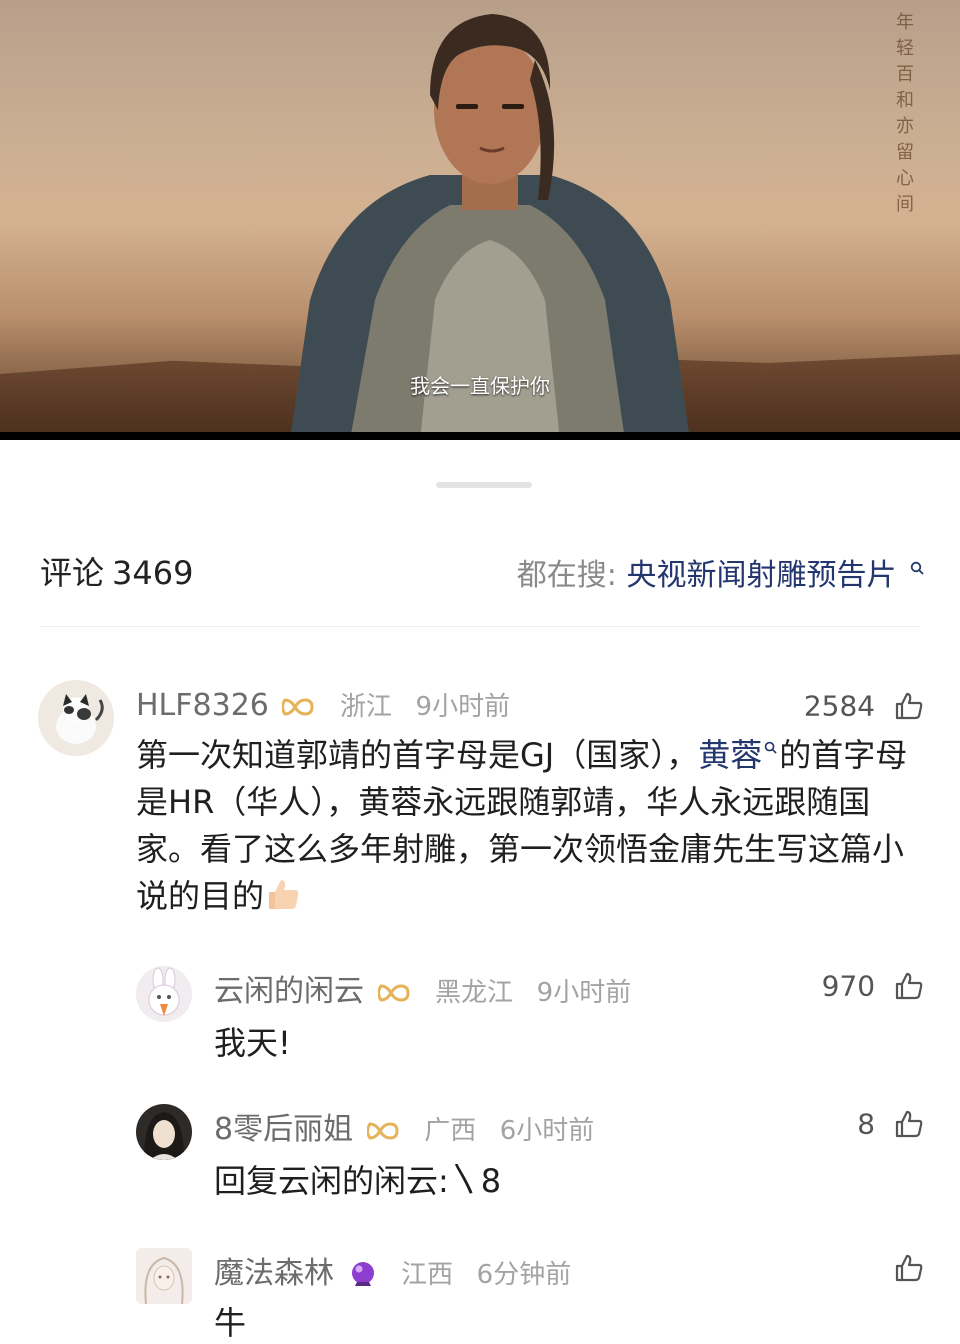 The height and width of the screenshot is (1344, 960). What do you see at coordinates (761, 575) in the screenshot?
I see `trending-keyword-link: 央视新闻射雕预告片` at bounding box center [761, 575].